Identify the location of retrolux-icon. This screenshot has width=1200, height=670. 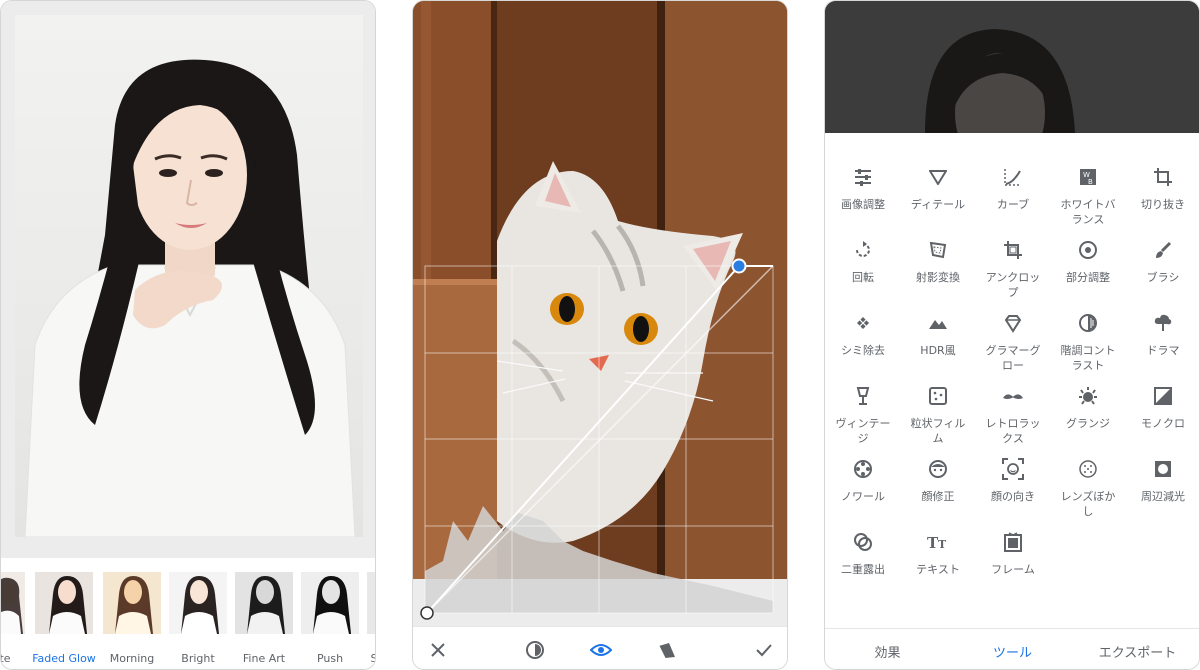
(1013, 396).